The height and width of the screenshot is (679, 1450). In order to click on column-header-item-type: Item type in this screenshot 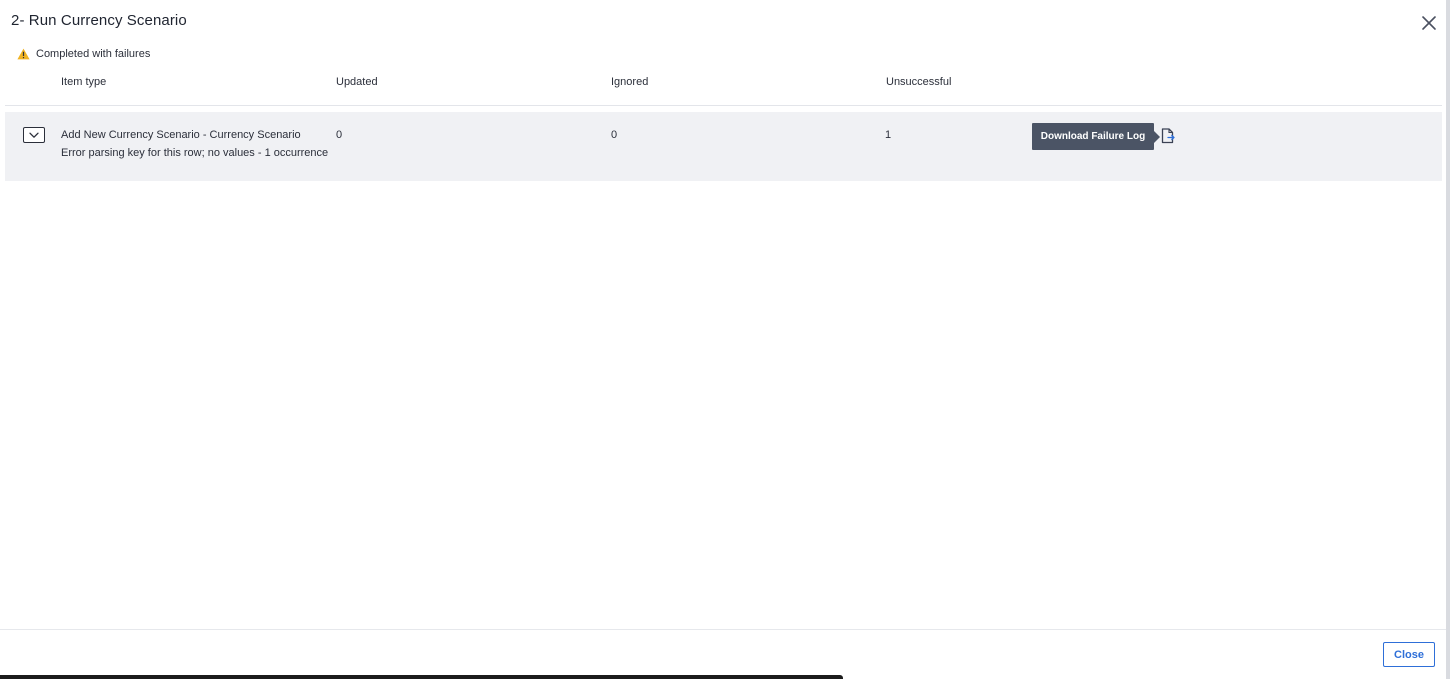, I will do `click(84, 82)`.